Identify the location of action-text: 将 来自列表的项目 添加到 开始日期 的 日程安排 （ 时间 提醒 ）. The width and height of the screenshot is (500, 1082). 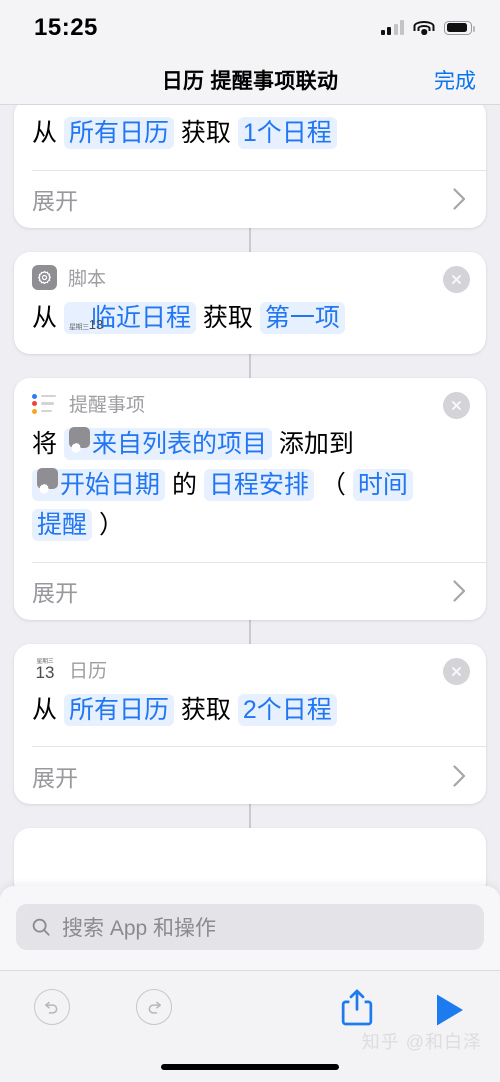
(250, 490).